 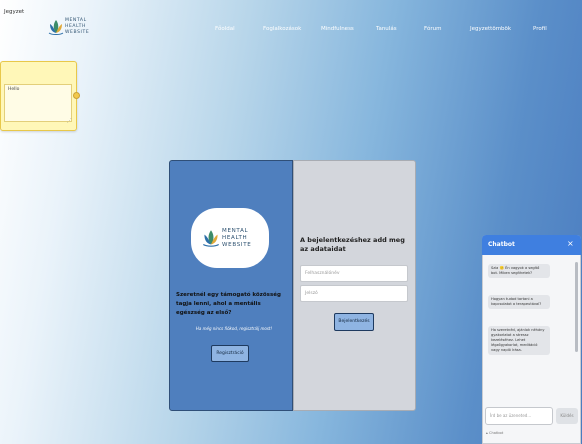 What do you see at coordinates (354, 322) in the screenshot?
I see `login-button: Bejelentkezés` at bounding box center [354, 322].